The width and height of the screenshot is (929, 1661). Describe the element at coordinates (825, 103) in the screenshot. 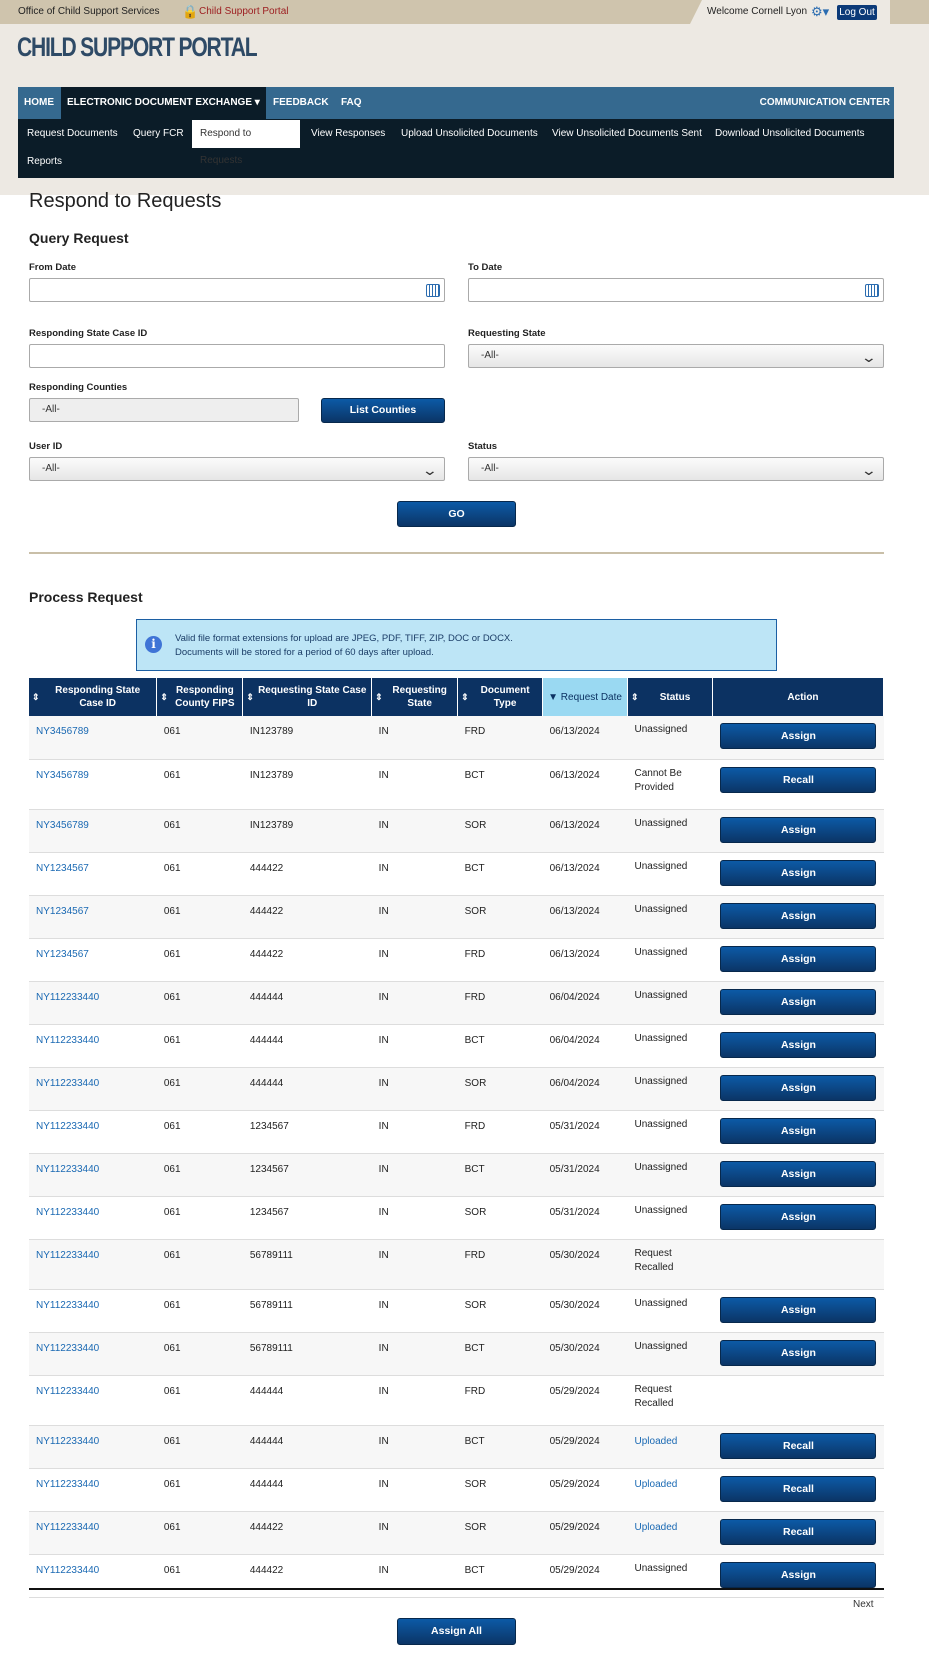

I see `nav-communication-center: COMMUNICATION CENTER` at that location.